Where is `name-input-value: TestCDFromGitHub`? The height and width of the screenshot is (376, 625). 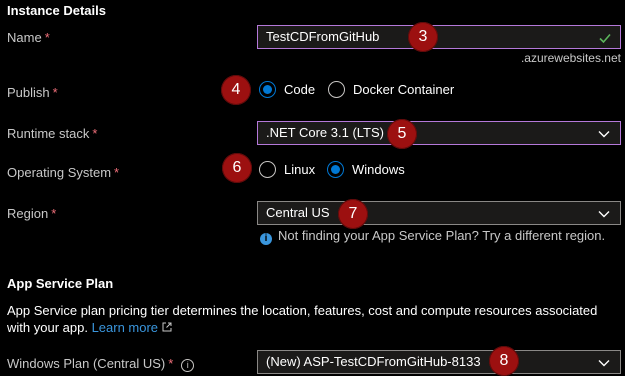 name-input-value: TestCDFromGitHub is located at coordinates (323, 36).